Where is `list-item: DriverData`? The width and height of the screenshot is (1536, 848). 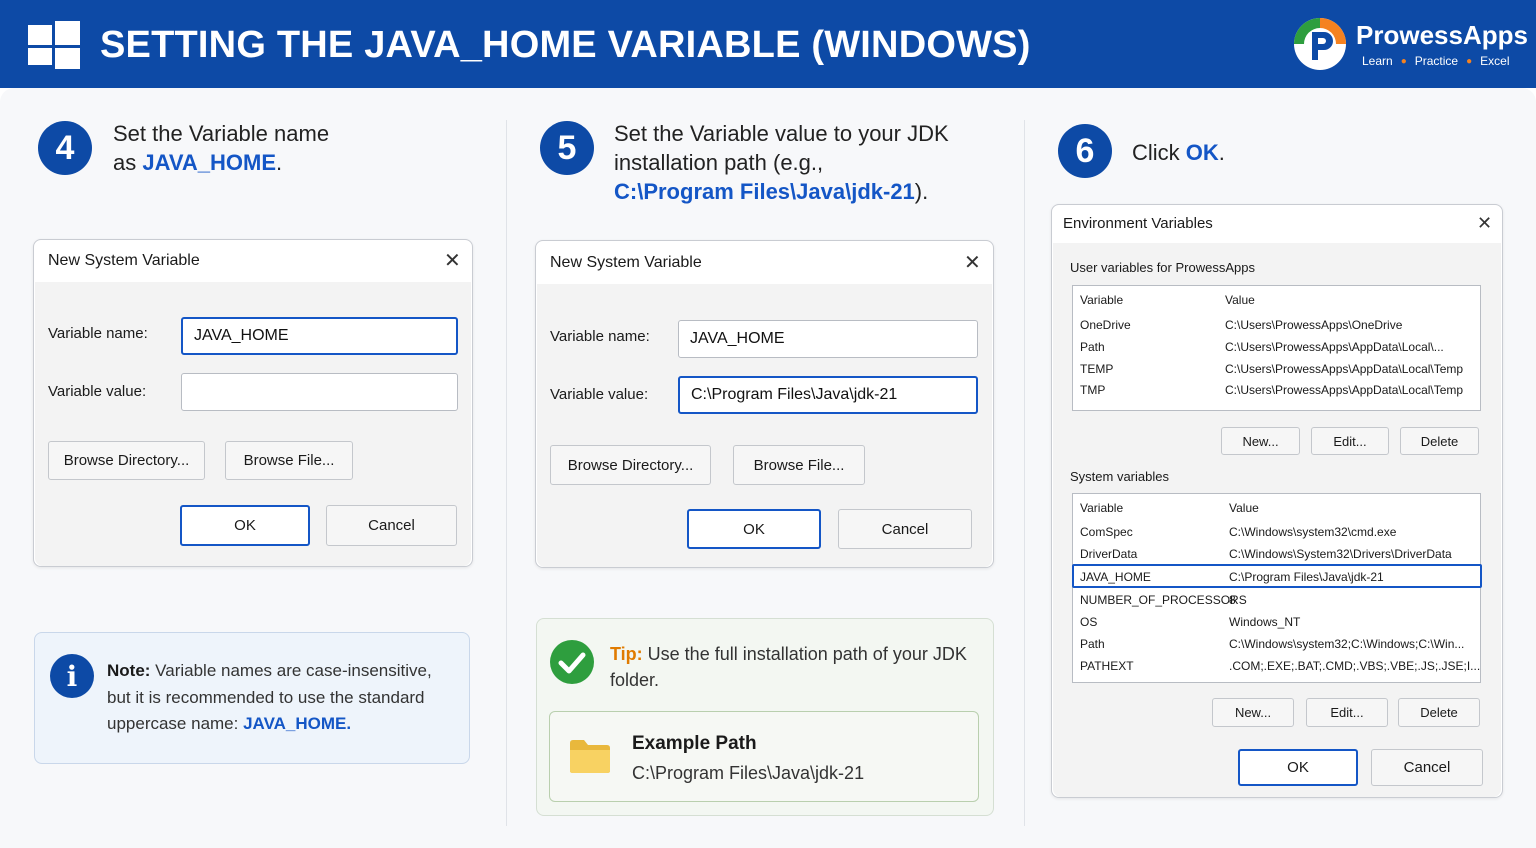
list-item: DriverData is located at coordinates (1108, 554).